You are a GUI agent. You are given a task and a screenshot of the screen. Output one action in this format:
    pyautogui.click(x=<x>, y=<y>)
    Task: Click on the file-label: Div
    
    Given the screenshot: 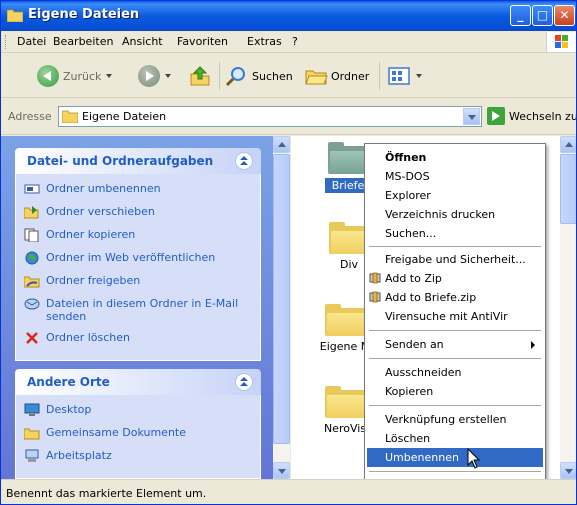 What is the action you would take?
    pyautogui.click(x=349, y=264)
    